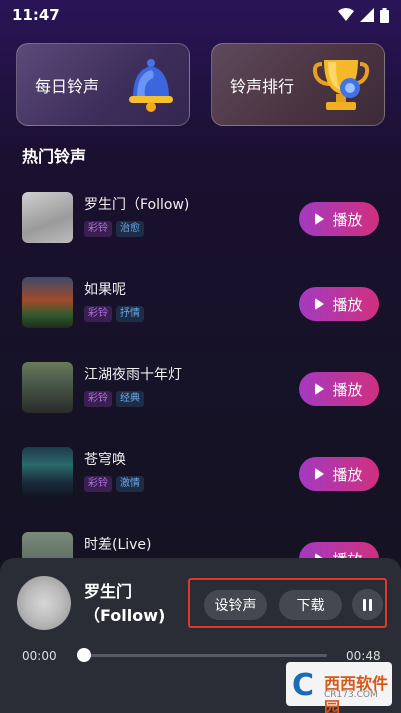  Describe the element at coordinates (339, 687) in the screenshot. I see `watermark: C 西西软件园 CR173.COM` at that location.